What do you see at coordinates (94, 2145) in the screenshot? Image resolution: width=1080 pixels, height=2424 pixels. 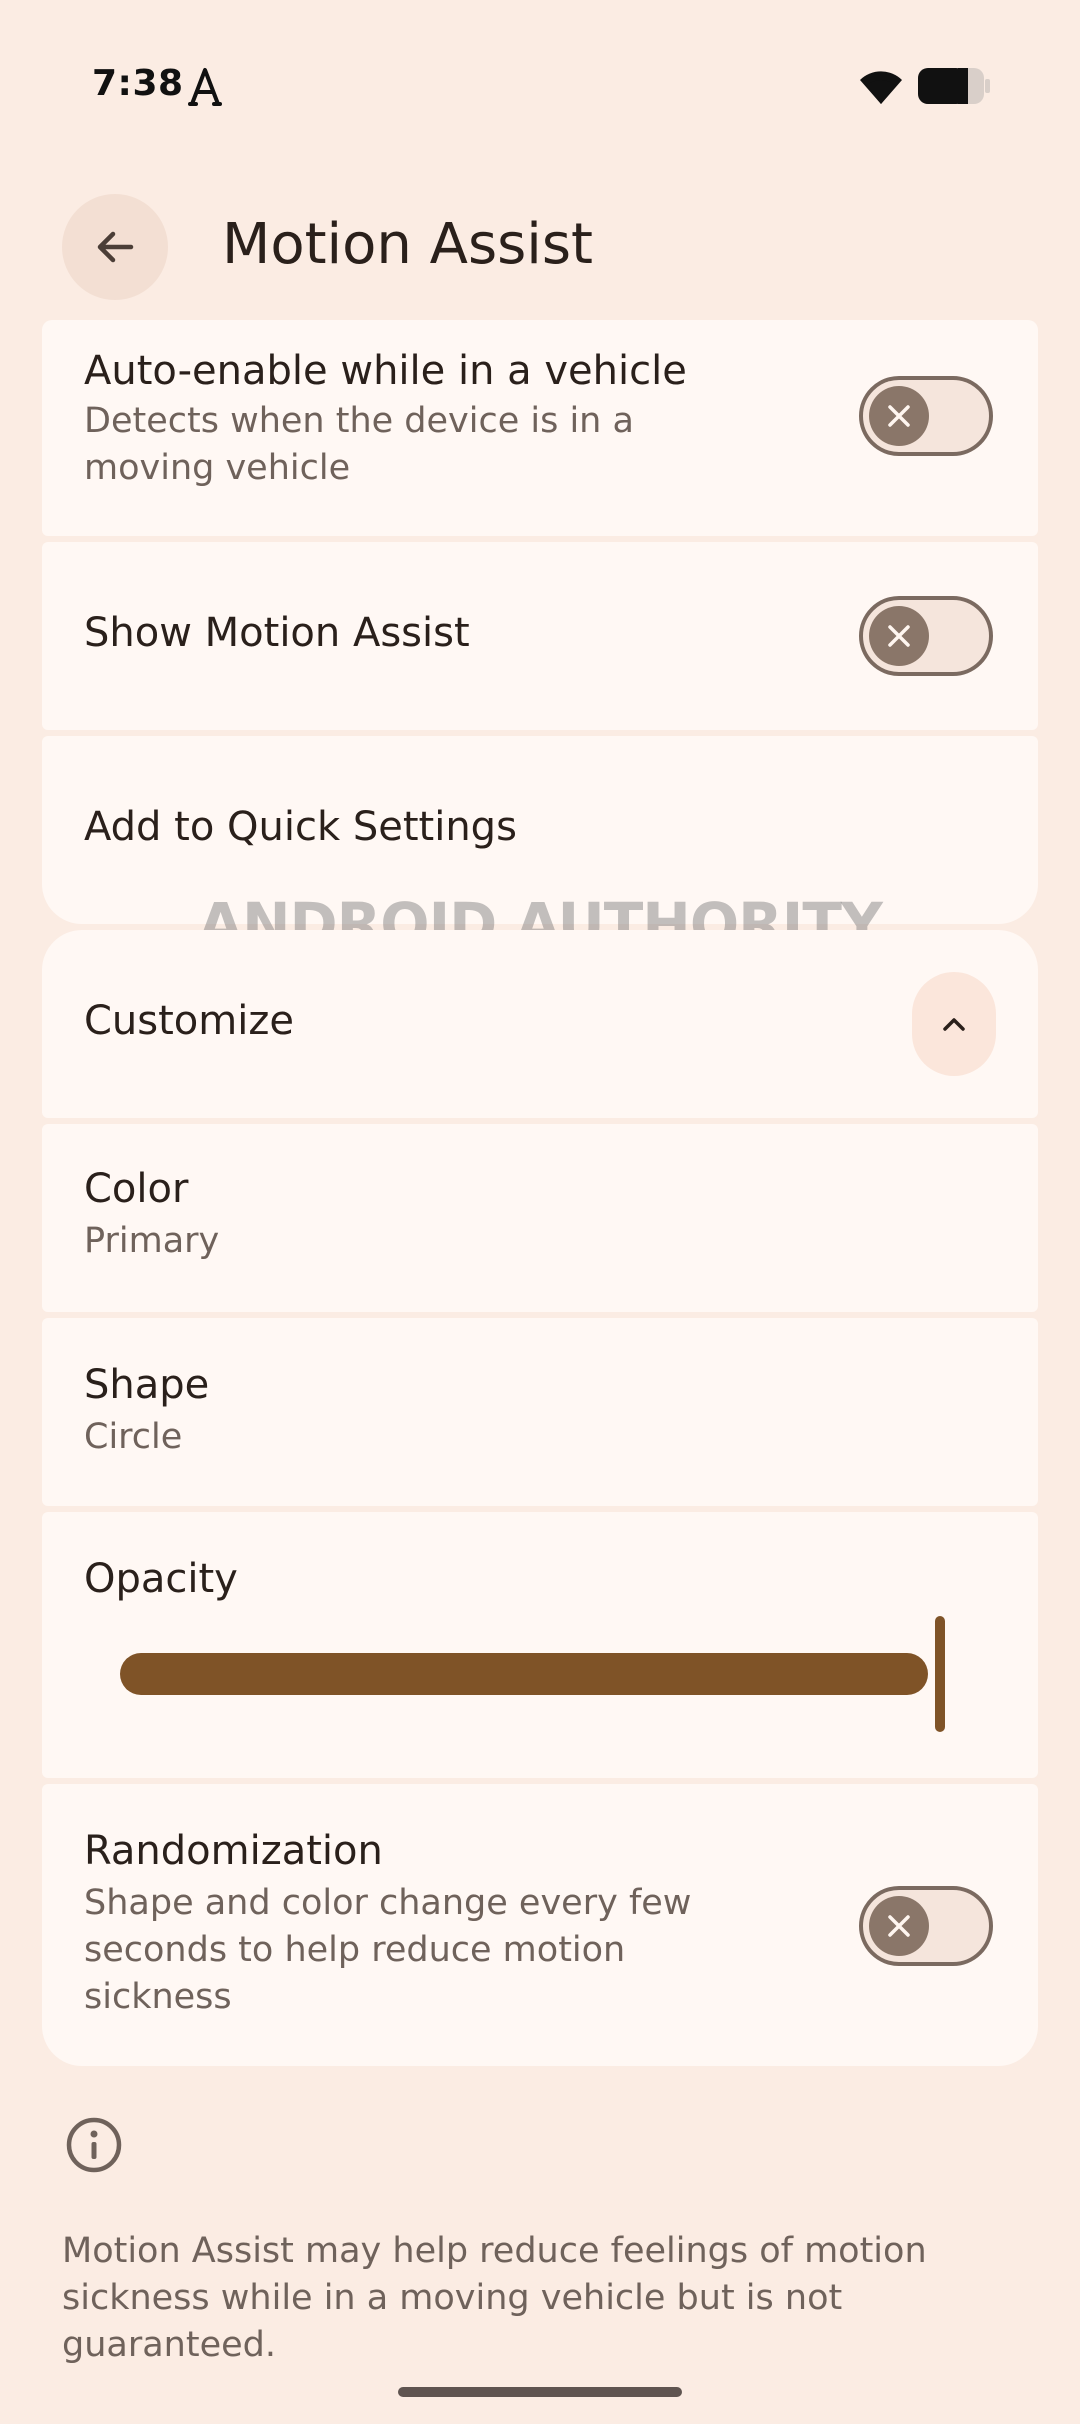 I see `info-icon` at bounding box center [94, 2145].